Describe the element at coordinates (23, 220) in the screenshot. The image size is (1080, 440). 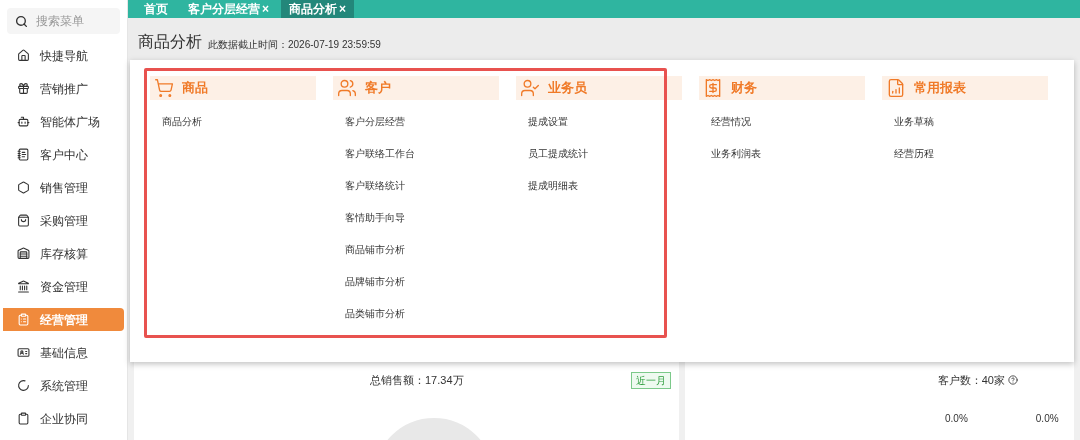
I see `bag-icon` at that location.